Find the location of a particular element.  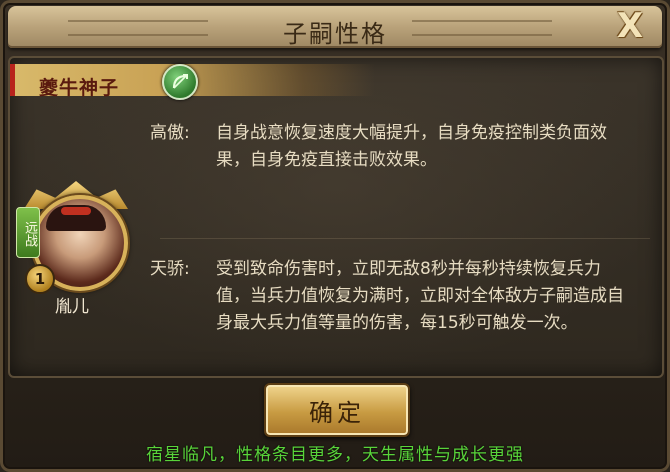

level-badge: 1 is located at coordinates (40, 279).